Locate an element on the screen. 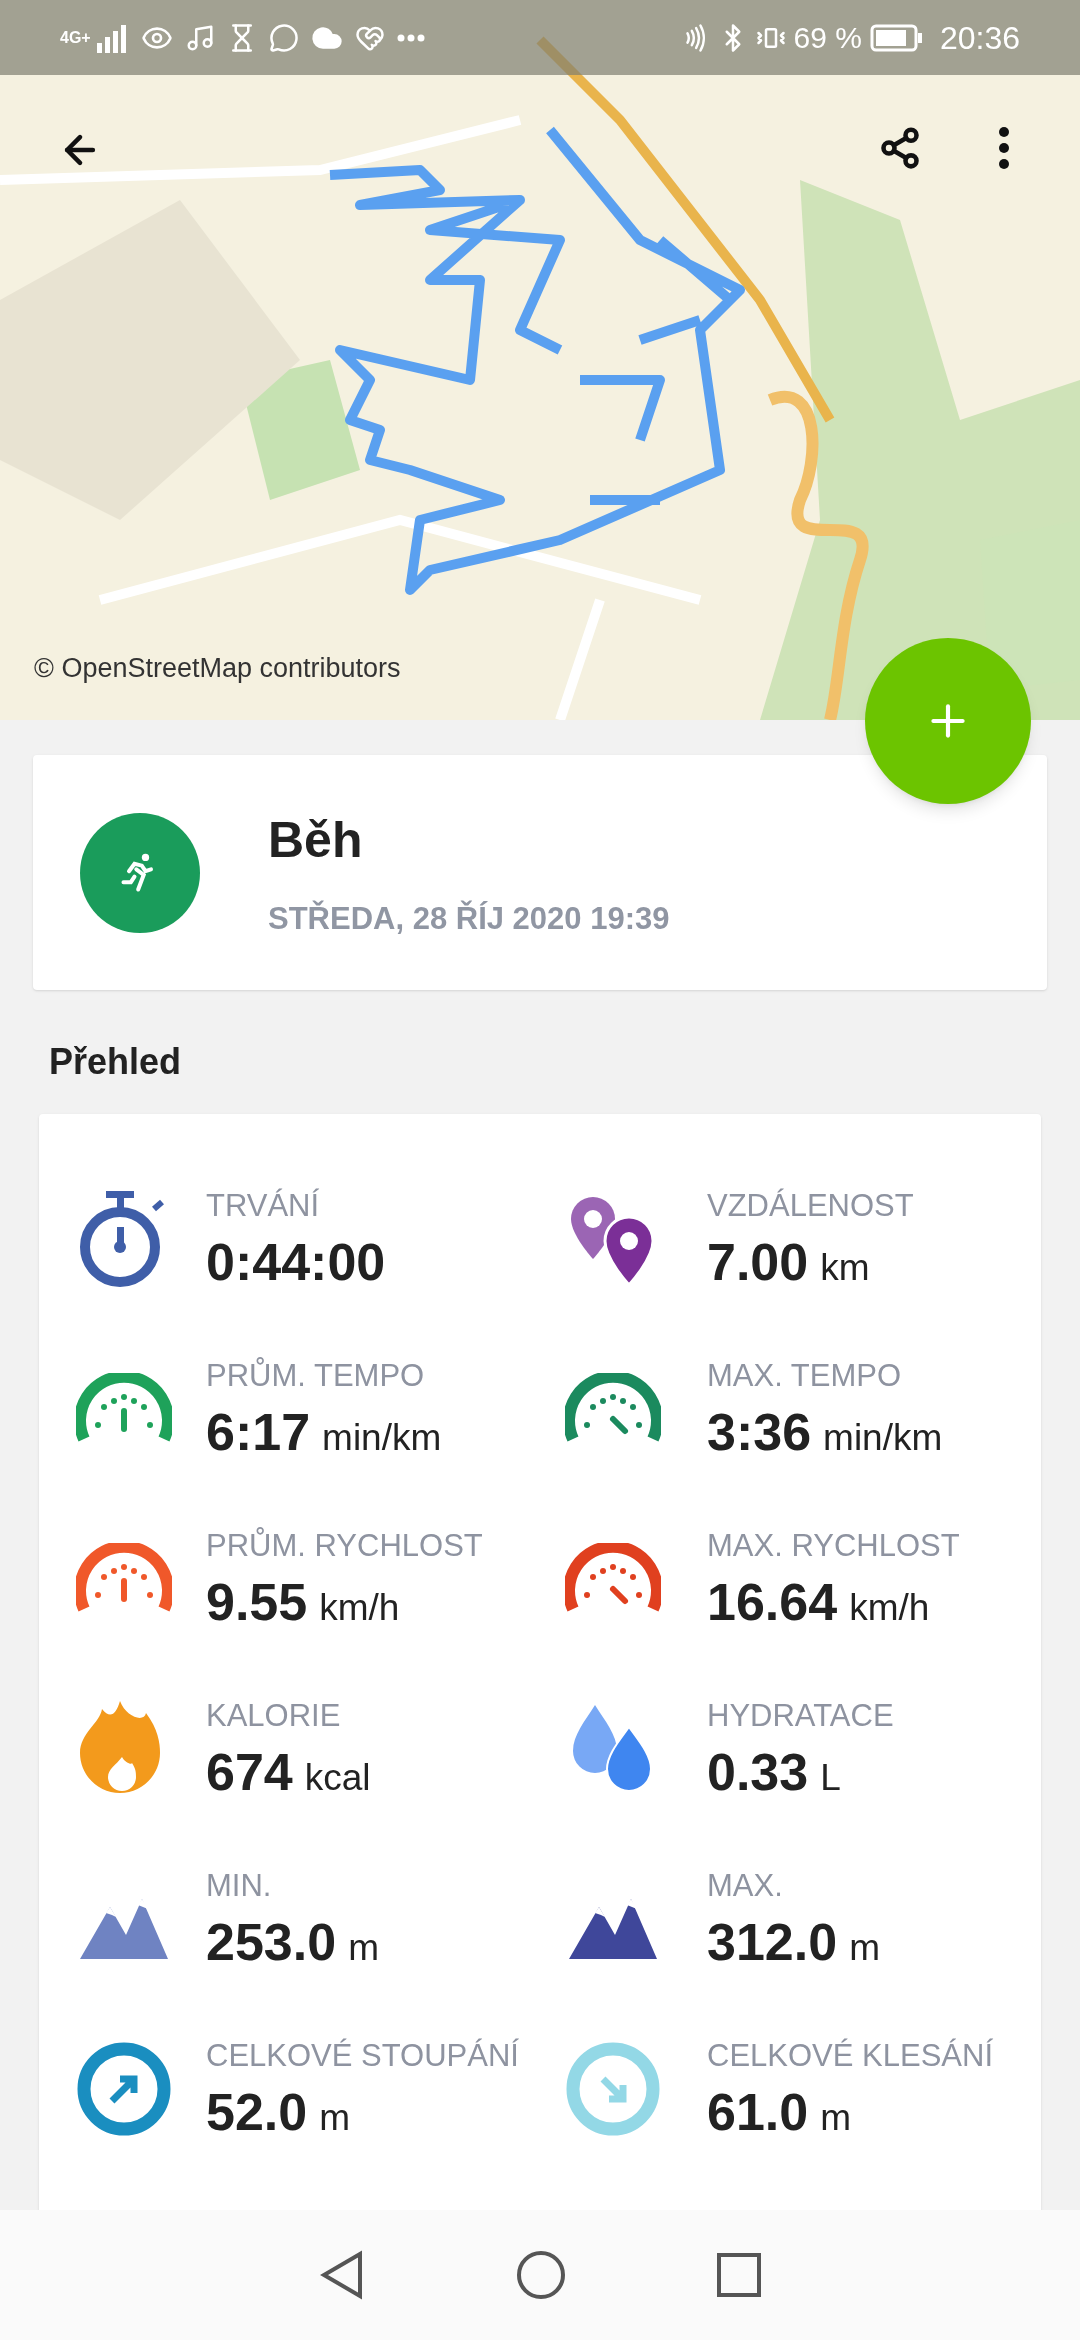 The height and width of the screenshot is (2340, 1080). battery-icon is located at coordinates (896, 37).